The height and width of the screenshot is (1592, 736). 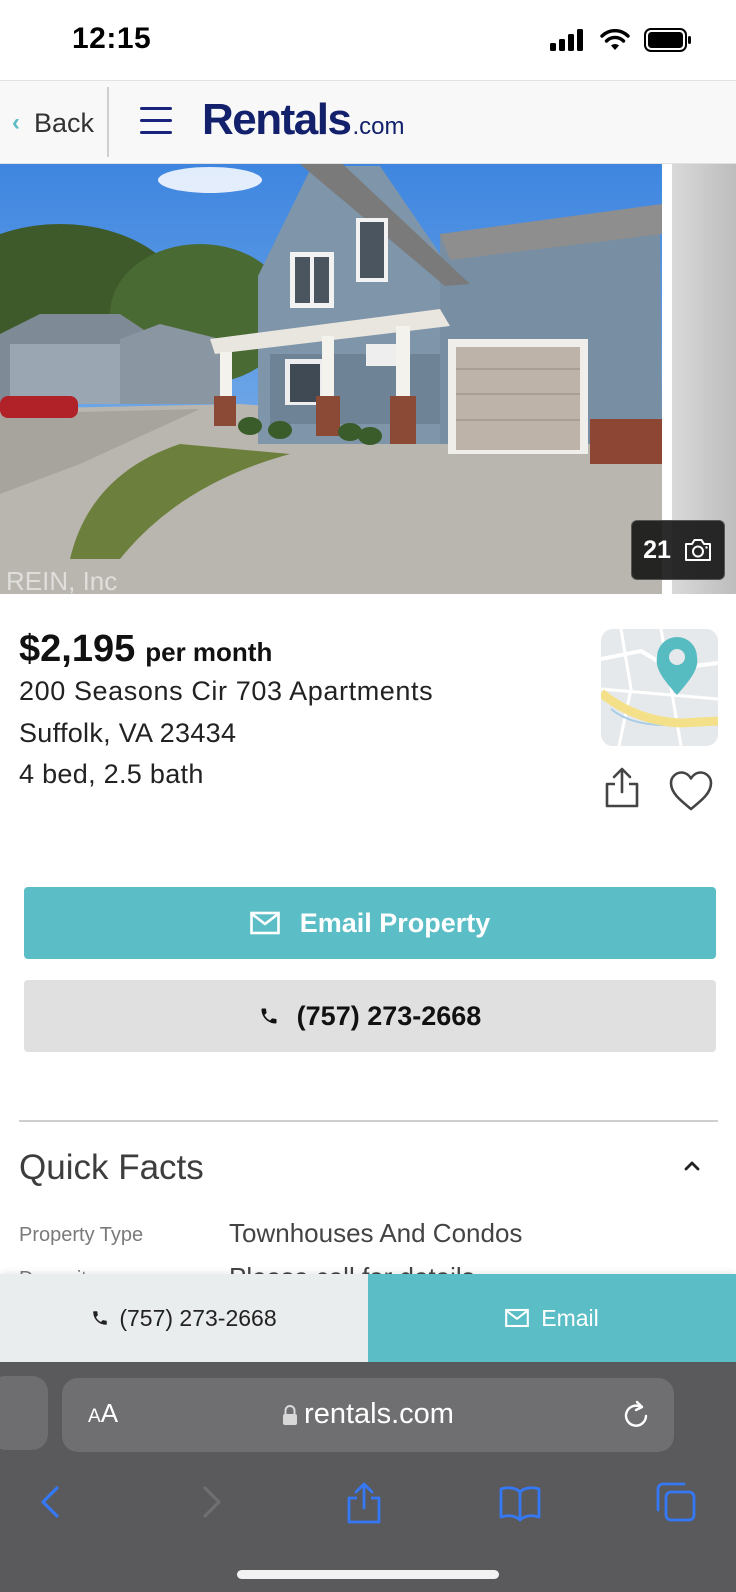 I want to click on browser-chrome: AA rentals.com, so click(x=368, y=1477).